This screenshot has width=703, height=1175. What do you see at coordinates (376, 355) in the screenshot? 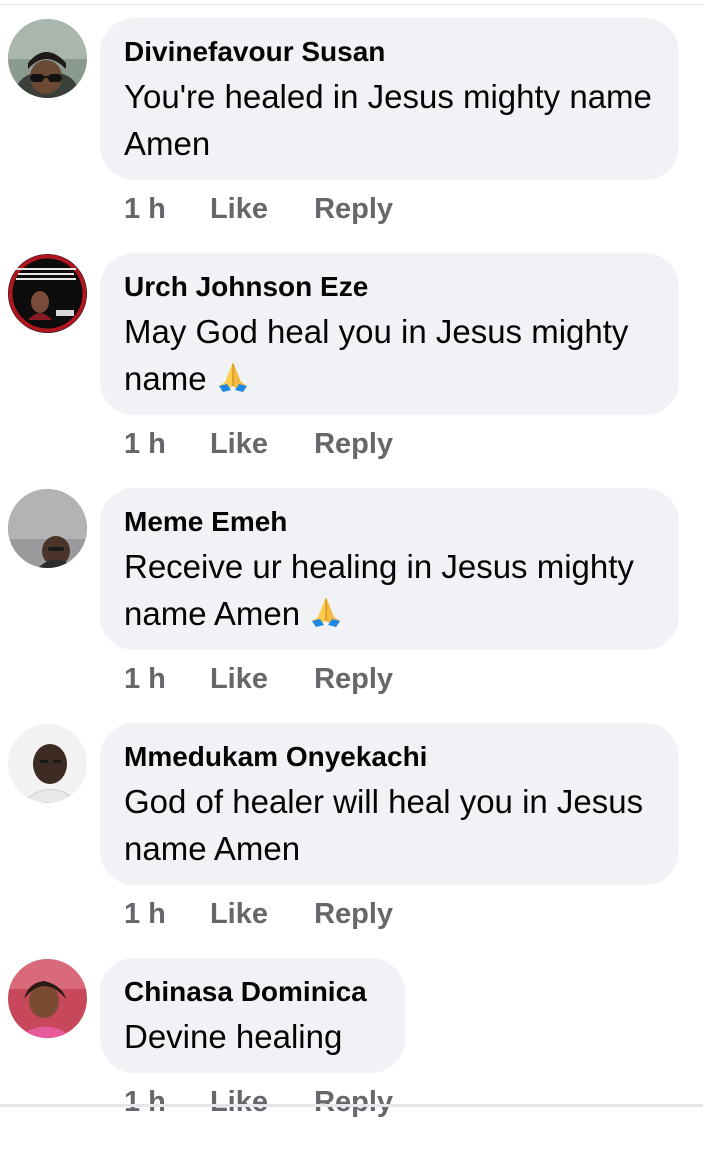
I see `comment-text-content: May God heal you in Jesus mighty name` at bounding box center [376, 355].